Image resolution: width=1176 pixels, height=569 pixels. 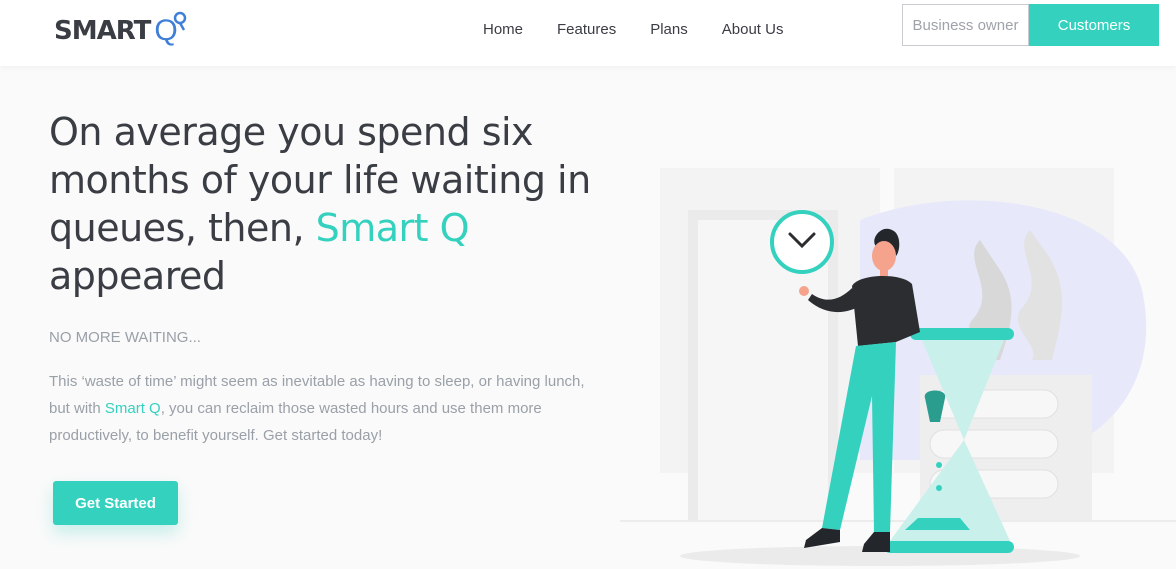 I want to click on nav-about-us: About Us, so click(x=753, y=29).